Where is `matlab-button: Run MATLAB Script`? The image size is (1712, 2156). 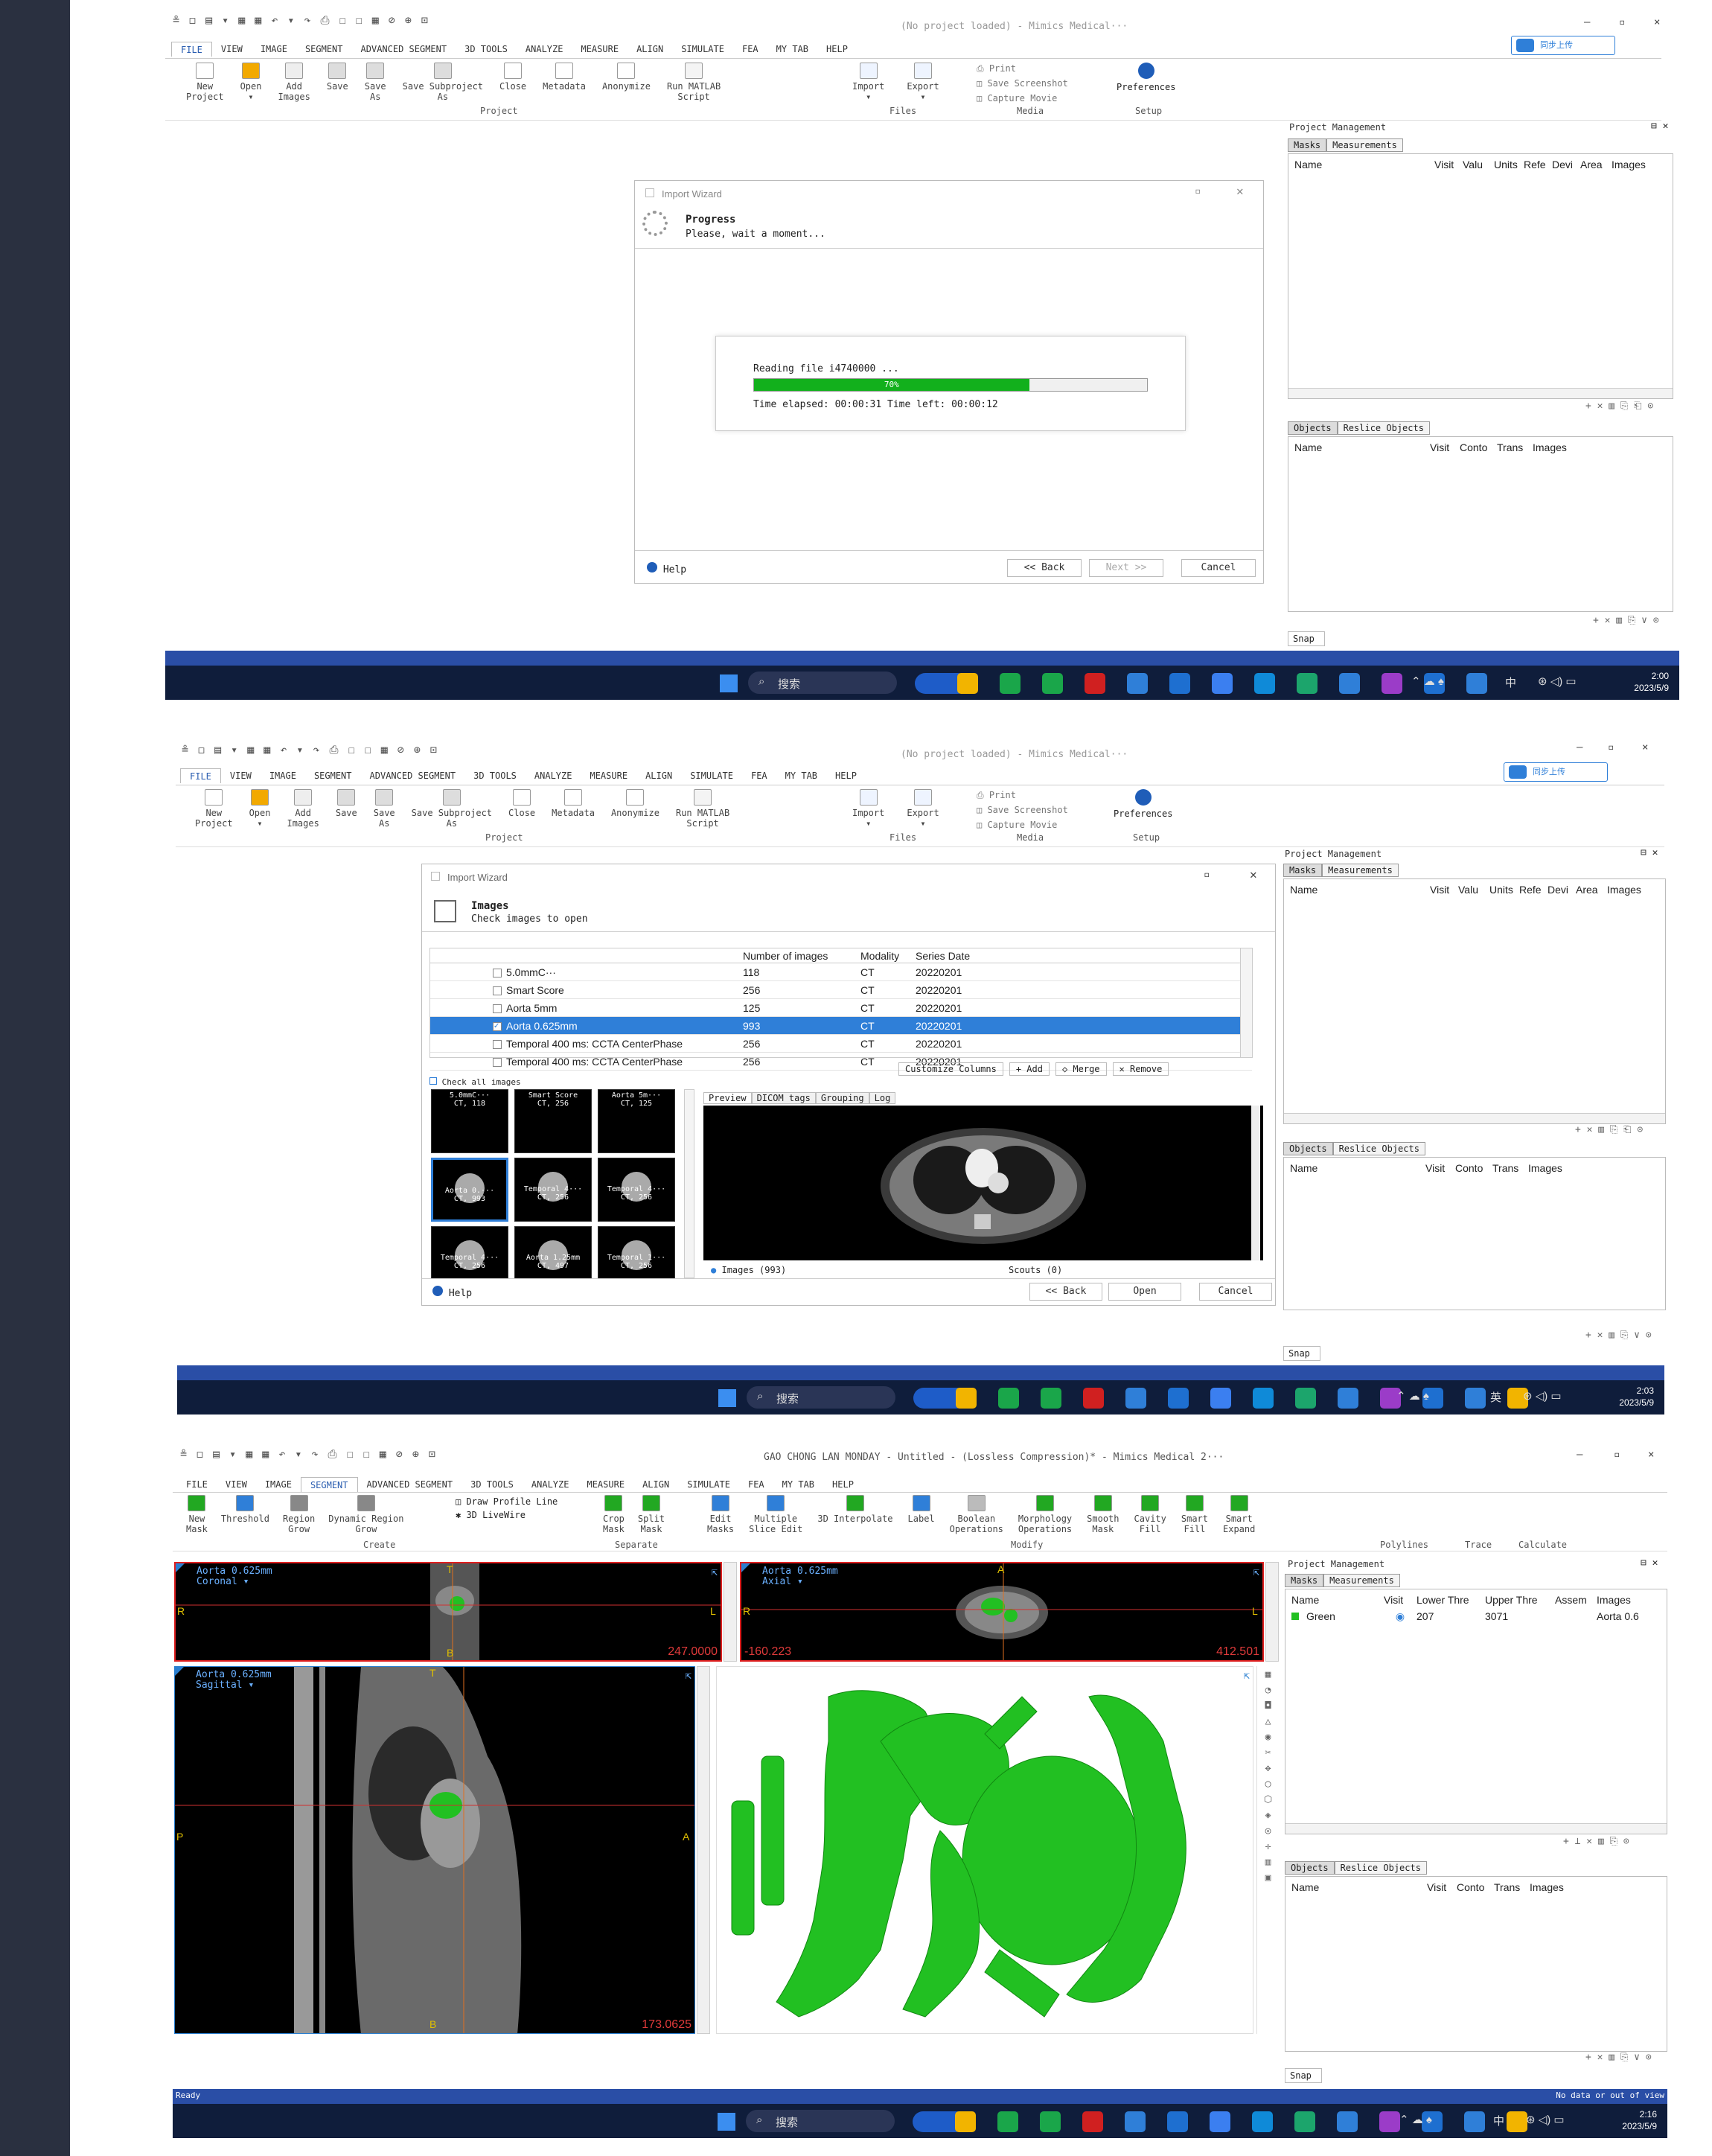
matlab-button: Run MATLAB Script is located at coordinates (702, 809).